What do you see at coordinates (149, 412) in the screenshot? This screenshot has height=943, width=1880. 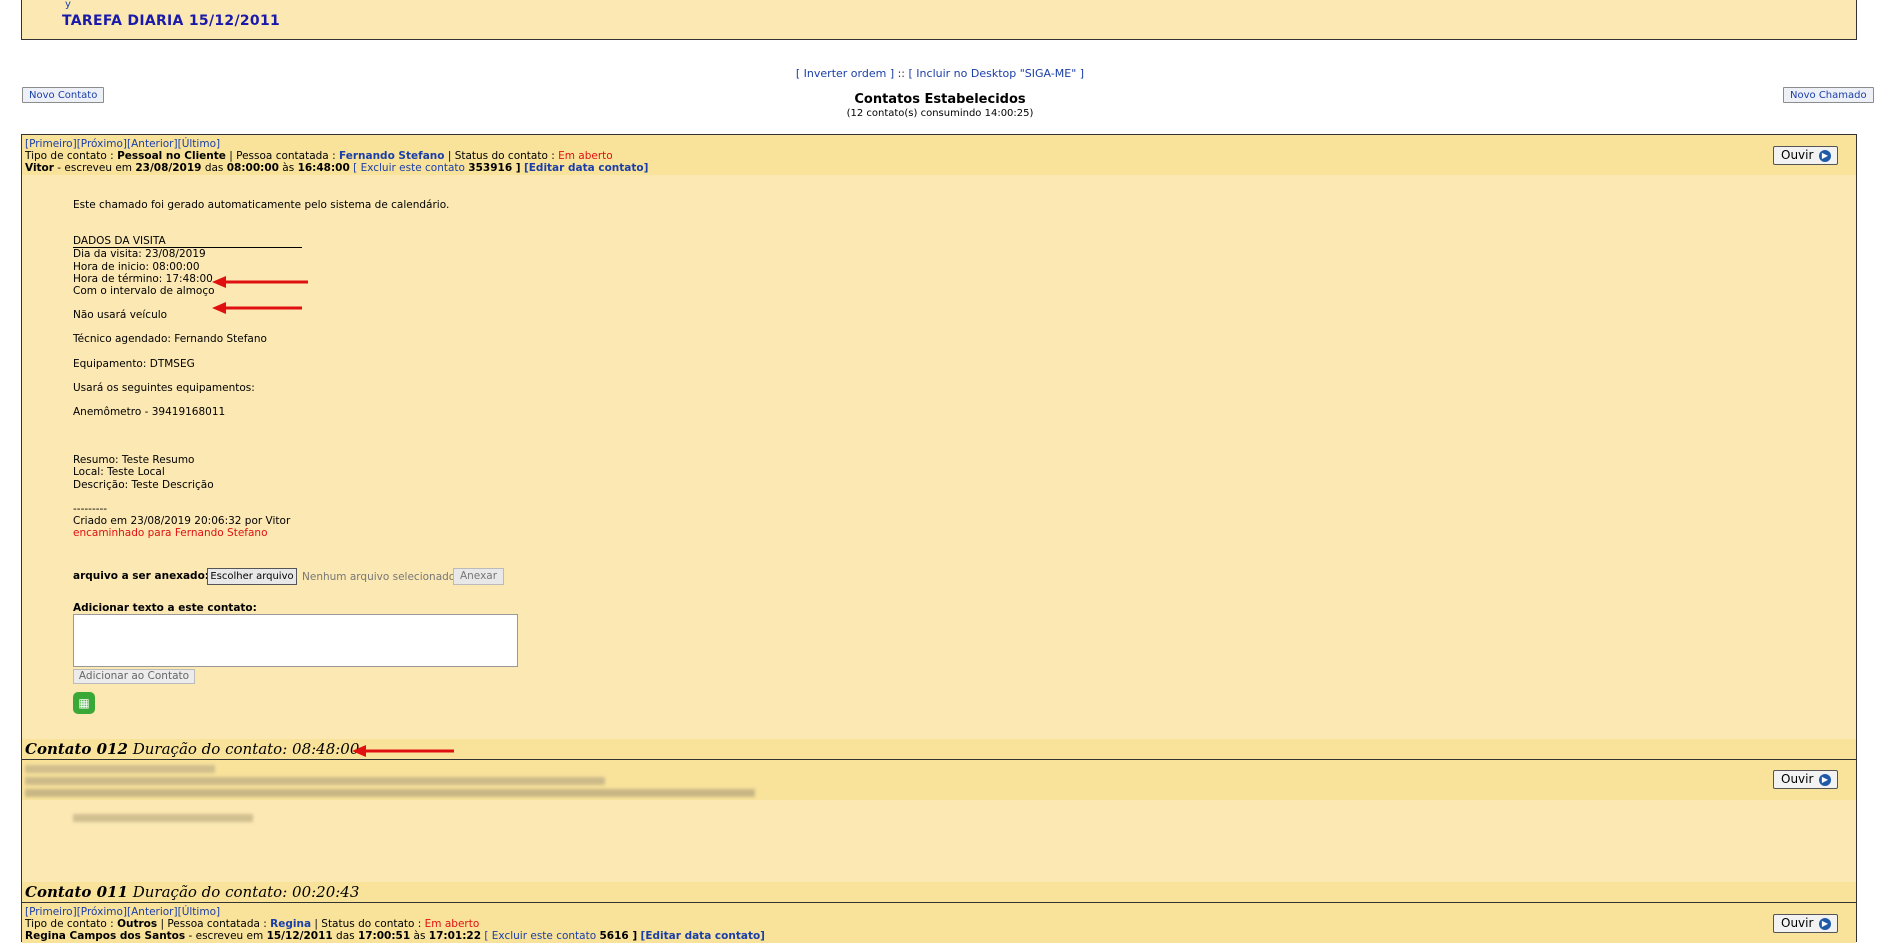 I see `body-line: Anemômetro - 39419168011` at bounding box center [149, 412].